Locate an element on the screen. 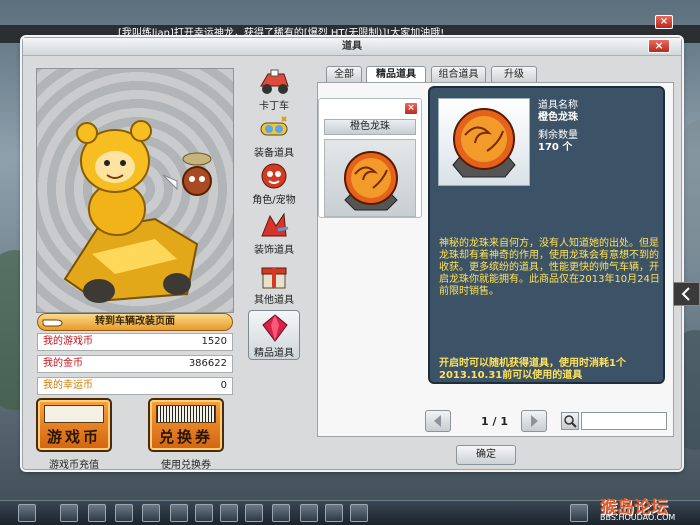 Image resolution: width=700 pixels, height=525 pixels. go-to-kart-remodel-button: 转到车辆改装页面 is located at coordinates (135, 322).